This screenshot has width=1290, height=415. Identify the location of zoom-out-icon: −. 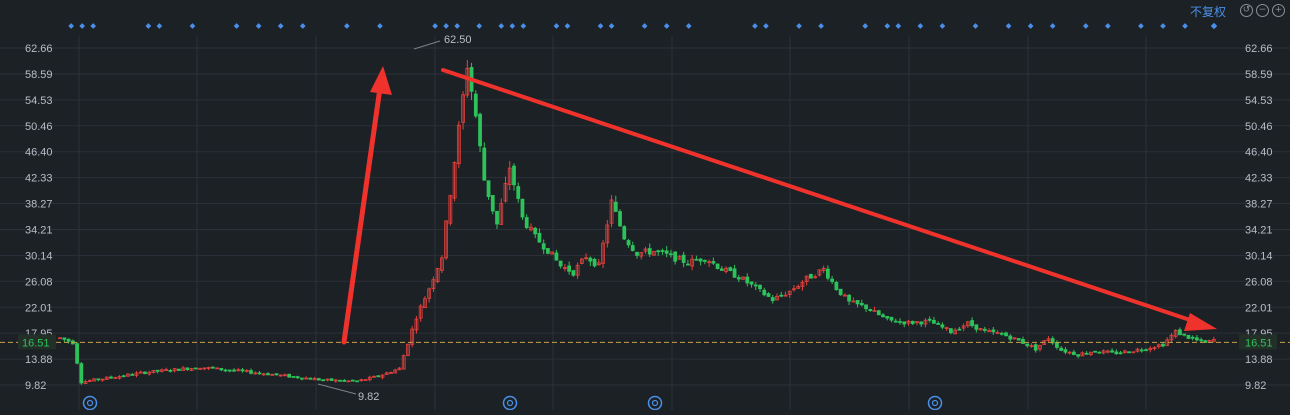
(1262, 10).